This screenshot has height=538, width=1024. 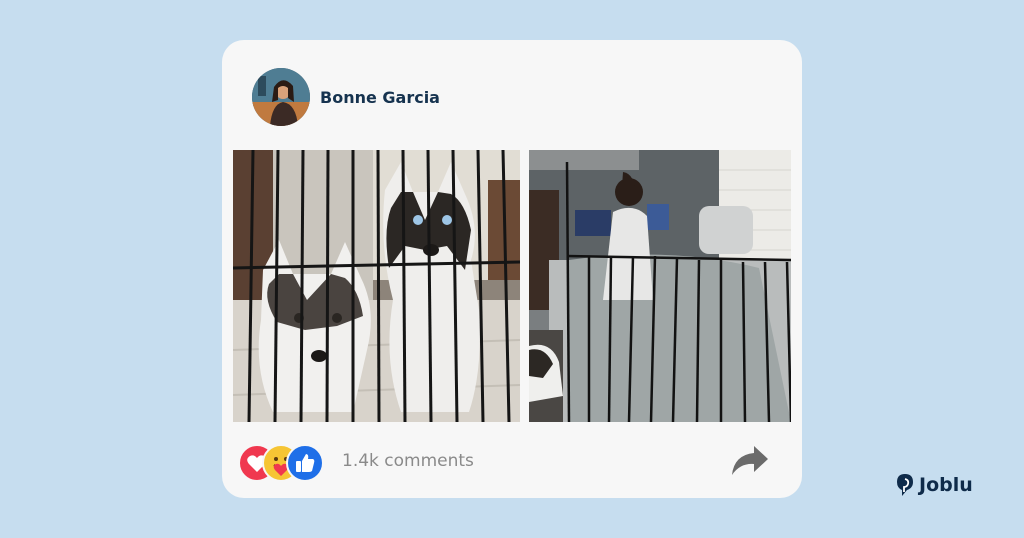 What do you see at coordinates (380, 97) in the screenshot?
I see `author-name: Bonne Garcia` at bounding box center [380, 97].